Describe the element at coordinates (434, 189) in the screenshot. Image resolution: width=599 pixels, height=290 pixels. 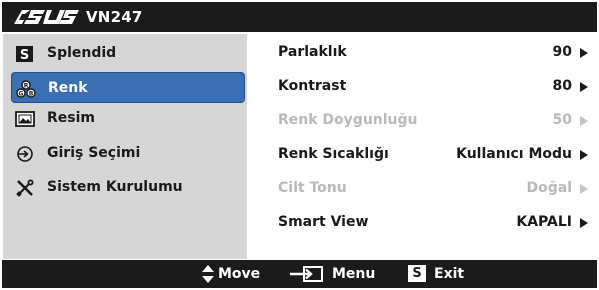
I see `setting-row-cilt-tonu: Cilt Tonu Doğal` at that location.